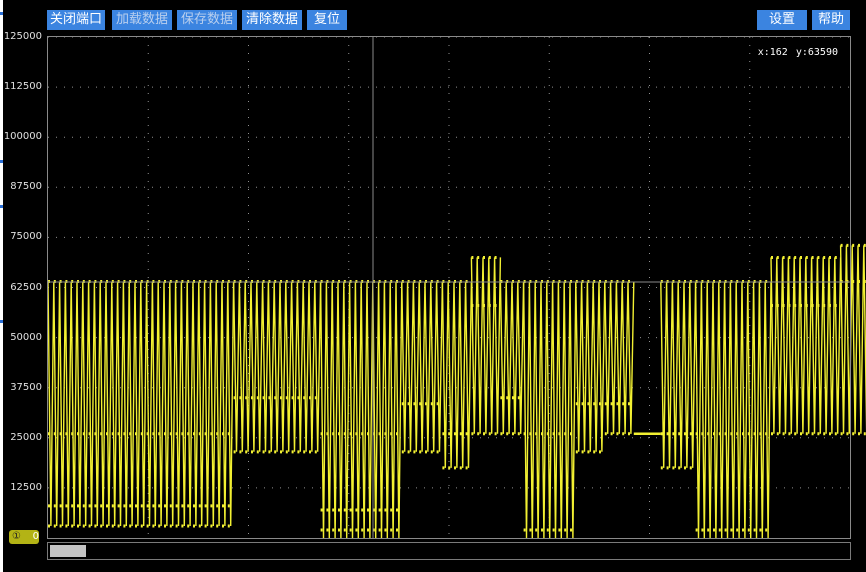 The width and height of the screenshot is (866, 572). What do you see at coordinates (16, 536) in the screenshot?
I see `channel-number: ①` at bounding box center [16, 536].